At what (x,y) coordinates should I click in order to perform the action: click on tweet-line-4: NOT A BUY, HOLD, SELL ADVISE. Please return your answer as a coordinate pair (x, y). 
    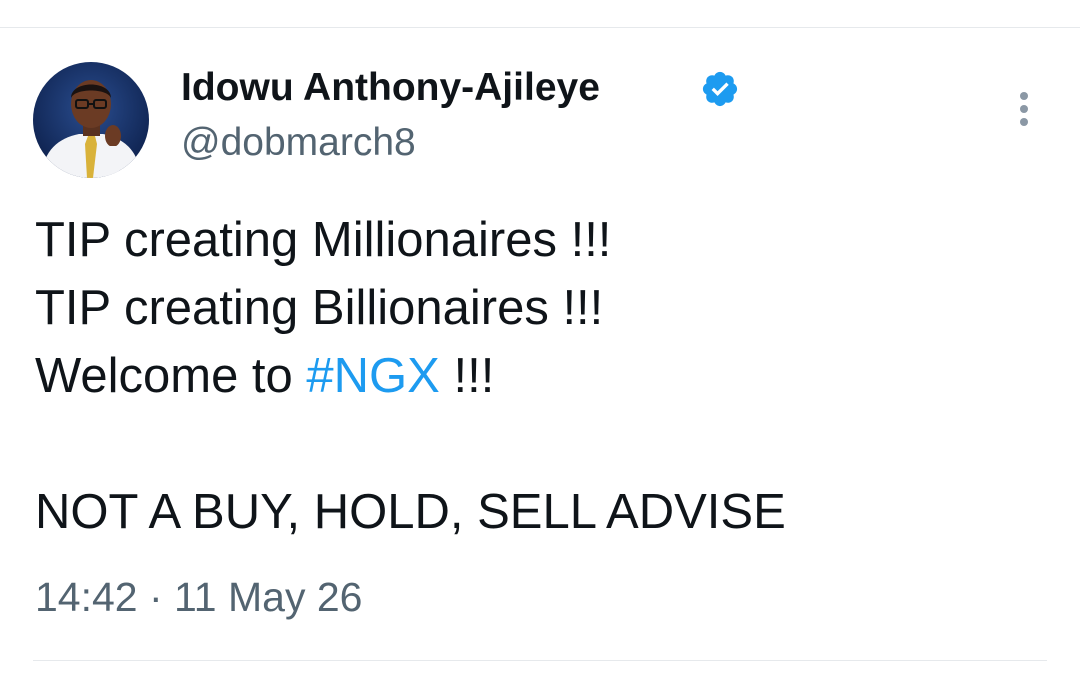
    Looking at the image, I should click on (410, 512).